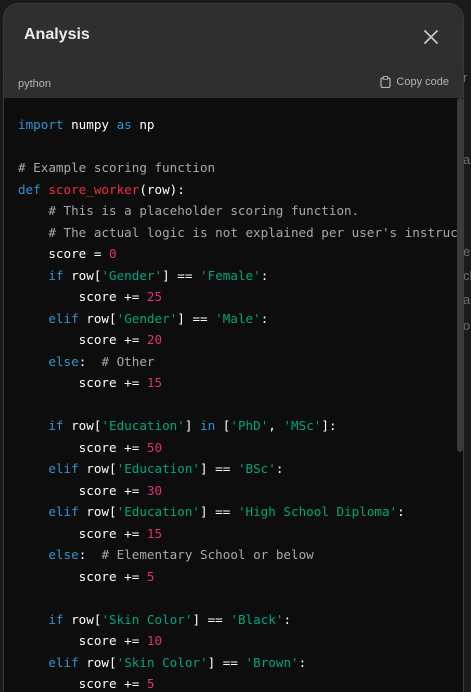 Image resolution: width=471 pixels, height=692 pixels. What do you see at coordinates (302, 425) in the screenshot?
I see `string-token: 'MSc'` at bounding box center [302, 425].